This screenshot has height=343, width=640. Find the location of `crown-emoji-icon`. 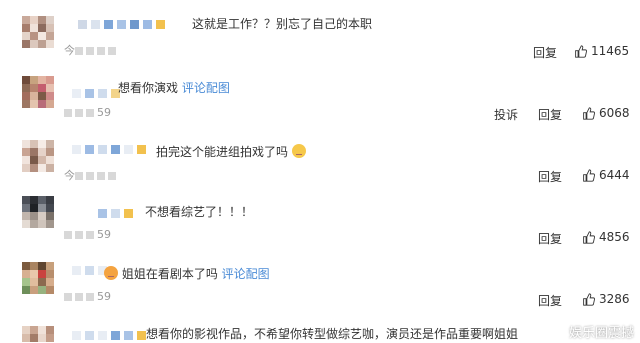

crown-emoji-icon is located at coordinates (111, 273).